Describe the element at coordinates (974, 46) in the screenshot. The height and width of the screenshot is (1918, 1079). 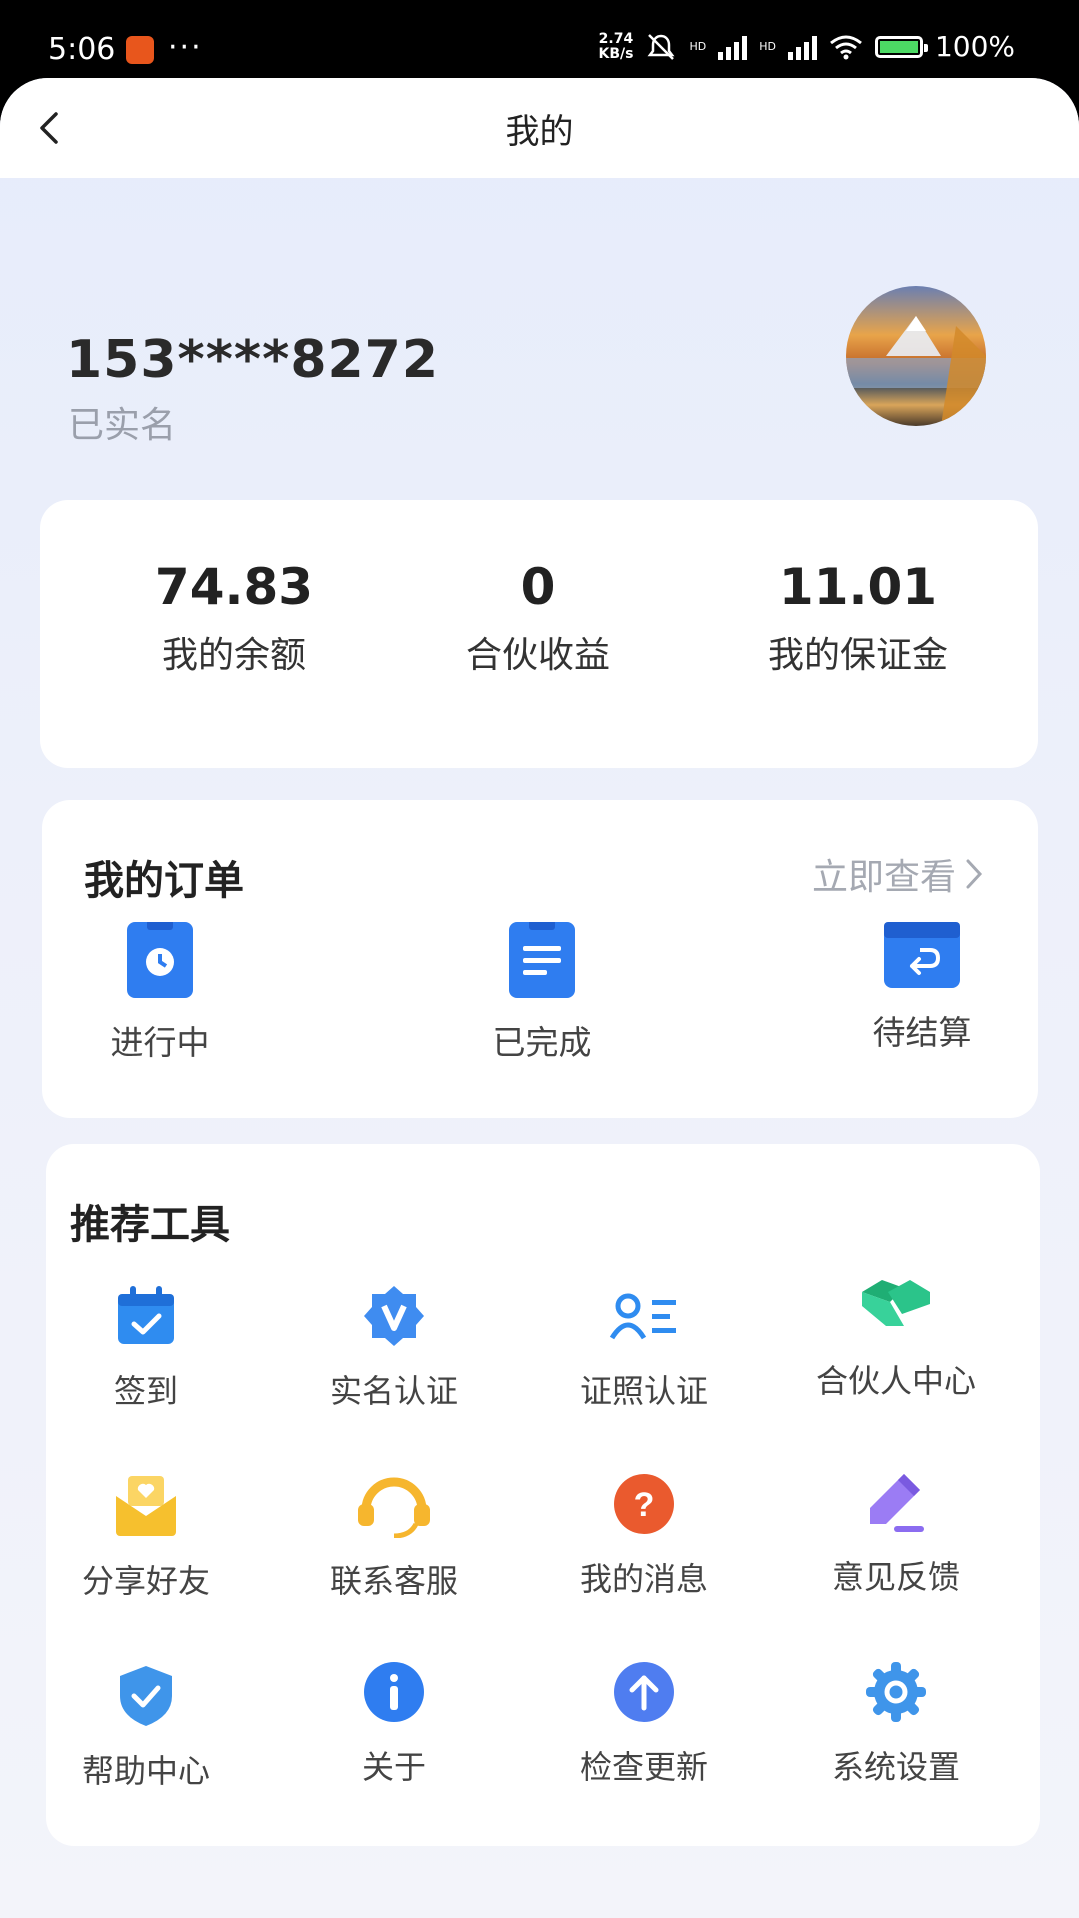
I see `battery-level: 100%` at that location.